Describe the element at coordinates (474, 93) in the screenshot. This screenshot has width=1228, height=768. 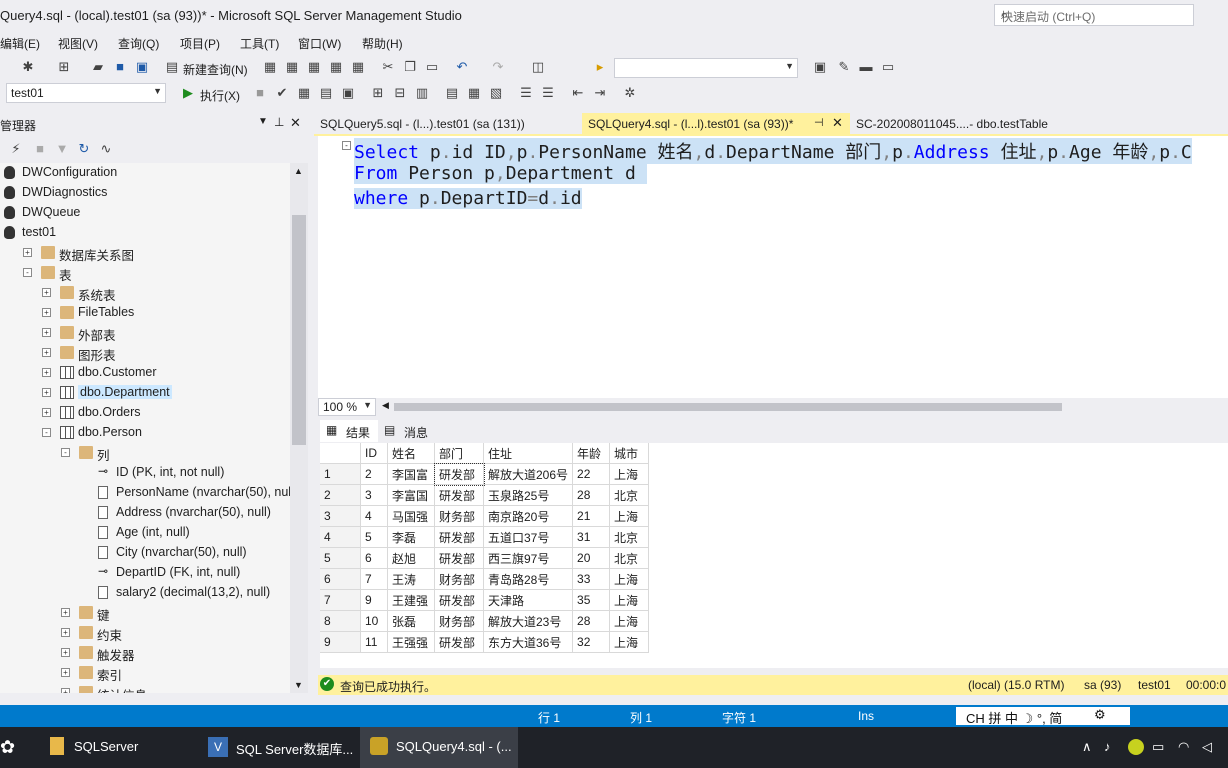
I see `results-to-grid-icon: ▦` at that location.